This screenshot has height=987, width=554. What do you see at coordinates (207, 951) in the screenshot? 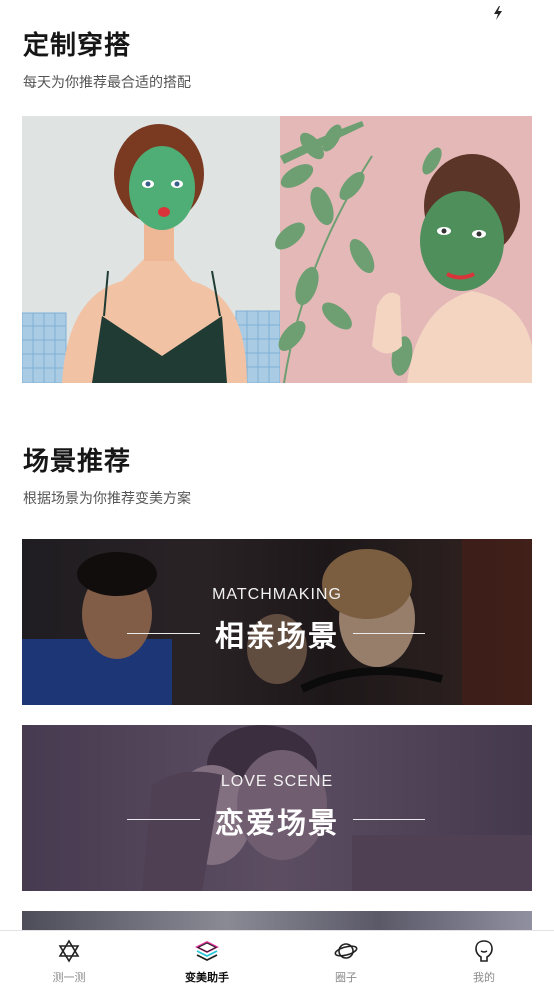
I see `layers-icon` at bounding box center [207, 951].